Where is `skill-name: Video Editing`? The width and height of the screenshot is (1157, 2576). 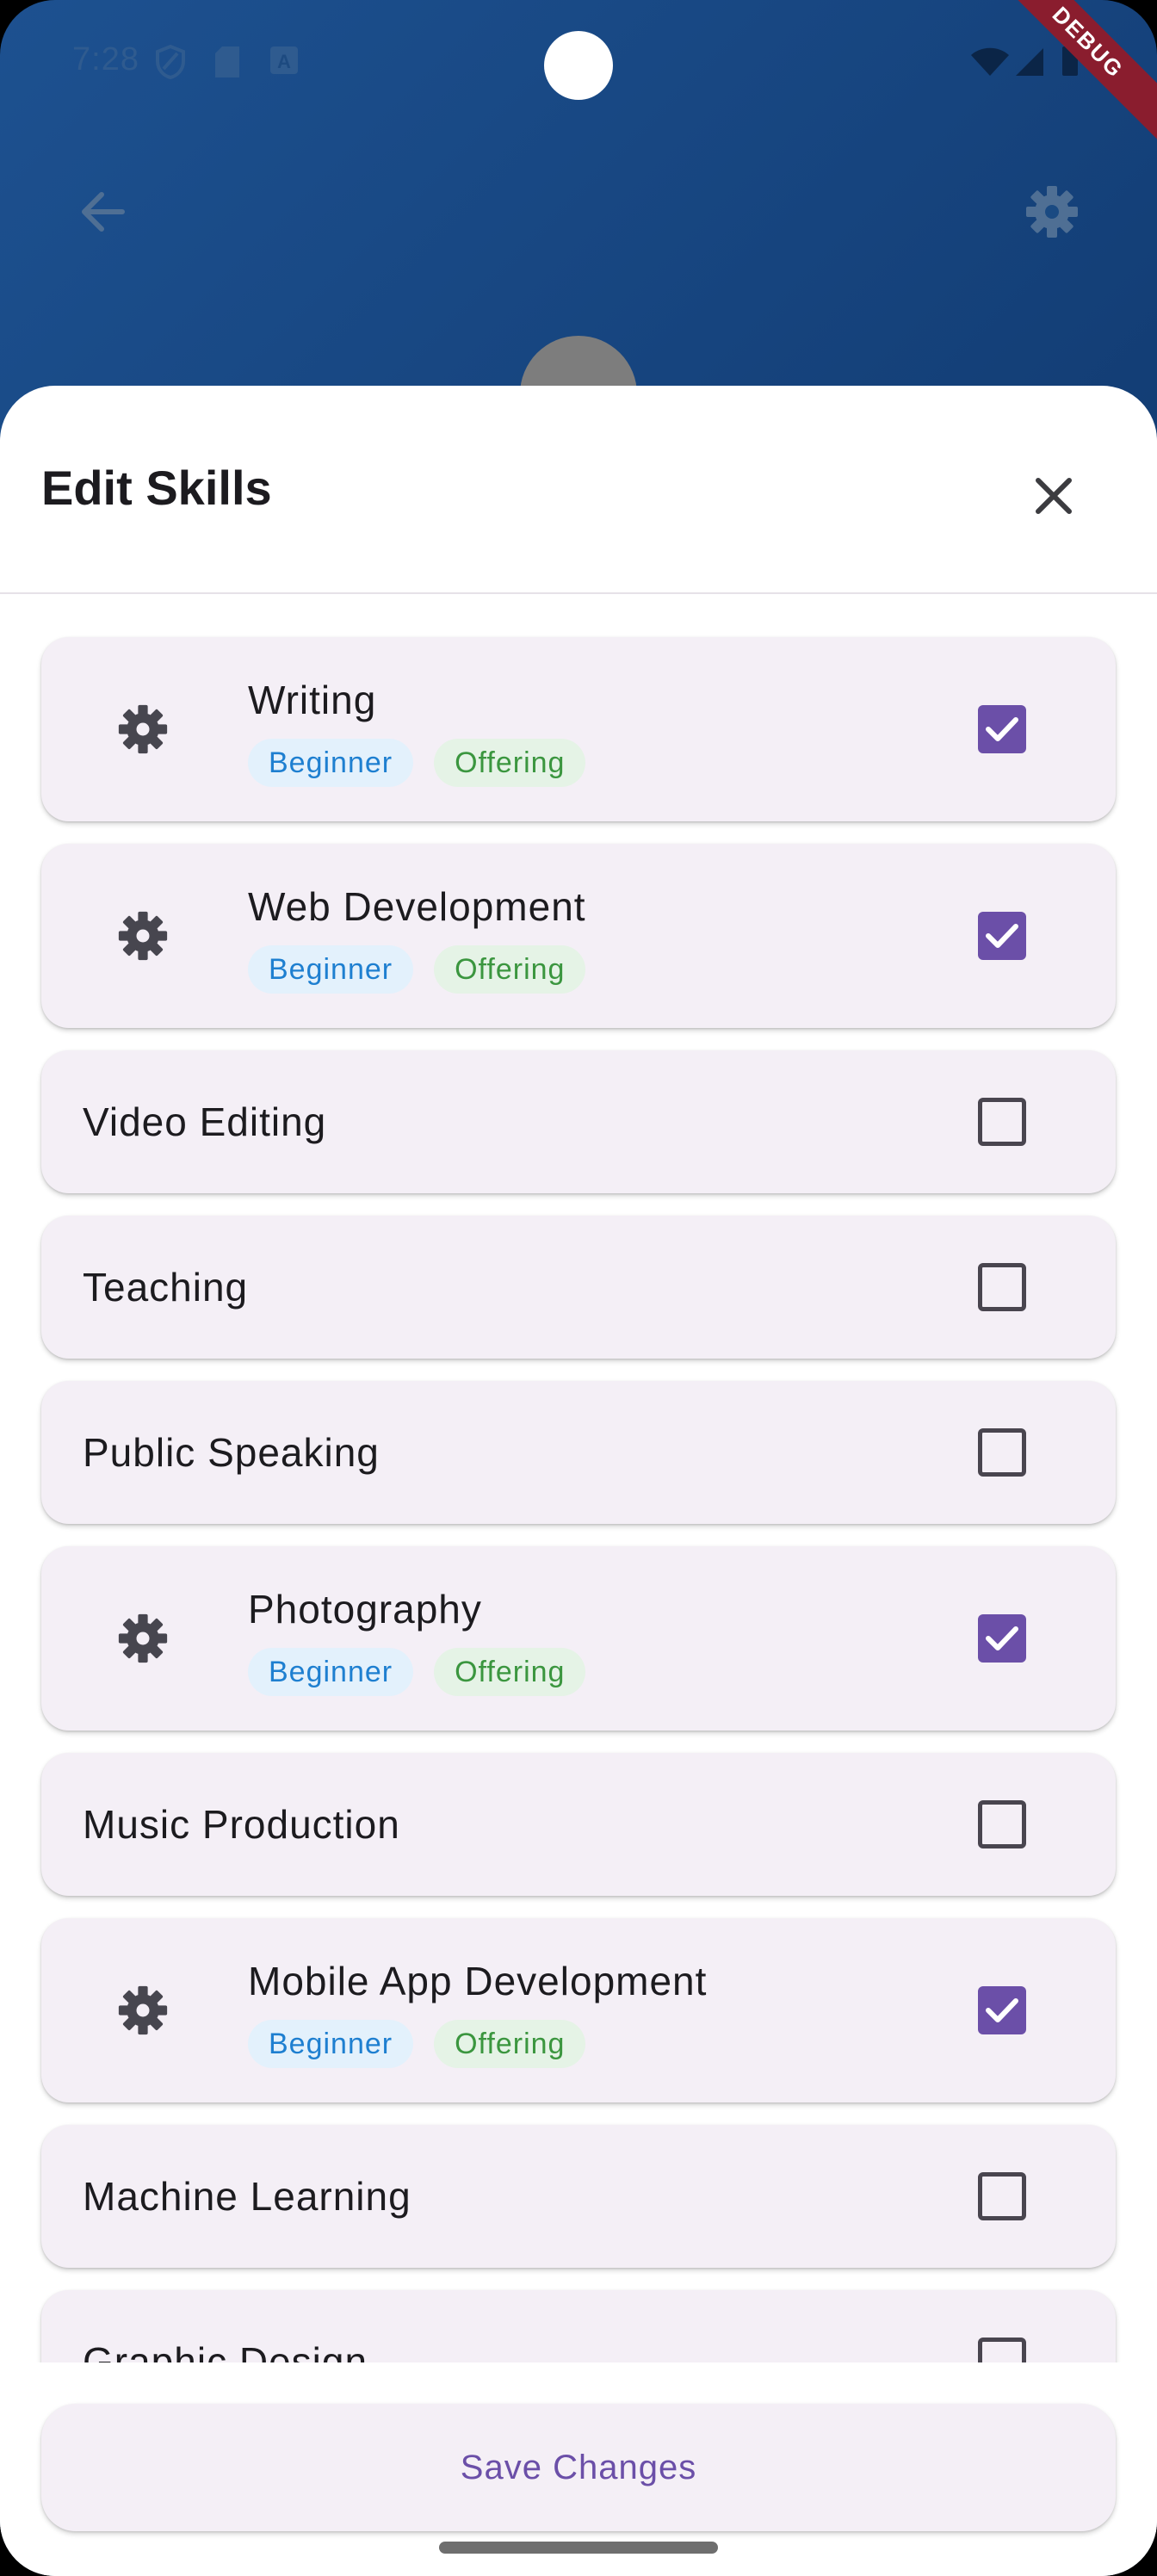 skill-name: Video Editing is located at coordinates (205, 1122).